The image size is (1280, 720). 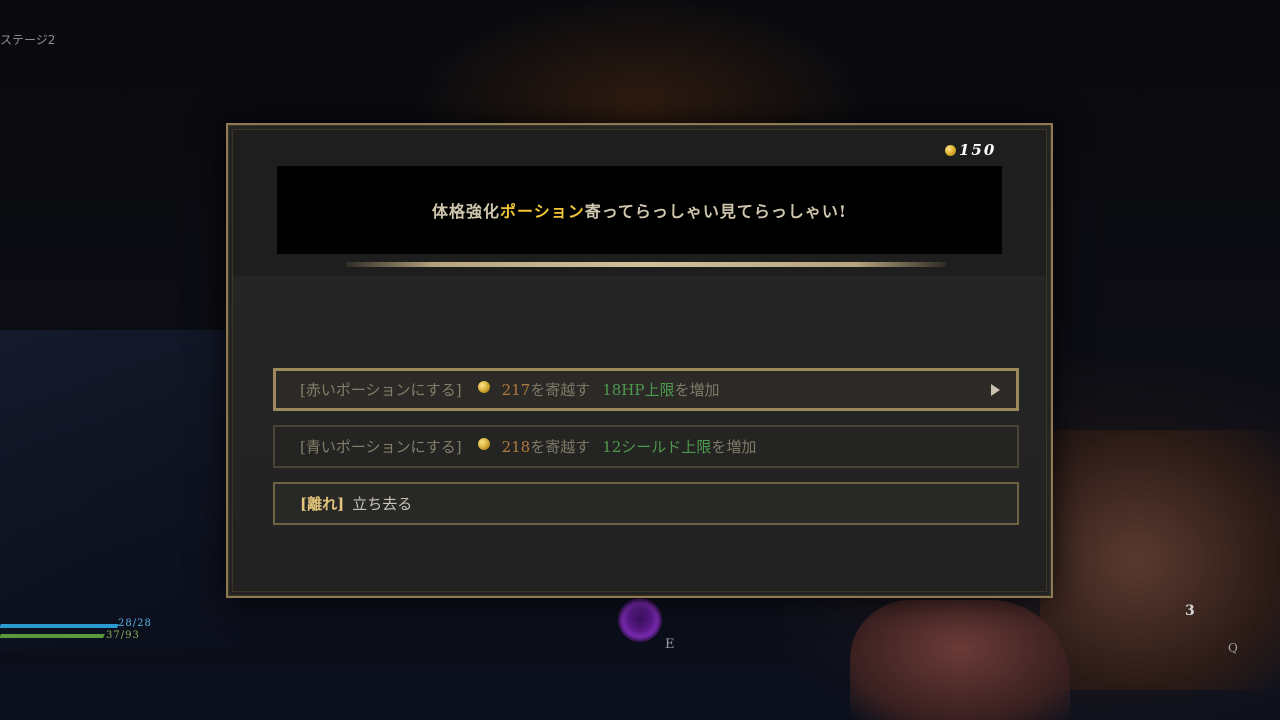 What do you see at coordinates (1160, 560) in the screenshot?
I see `player-arm` at bounding box center [1160, 560].